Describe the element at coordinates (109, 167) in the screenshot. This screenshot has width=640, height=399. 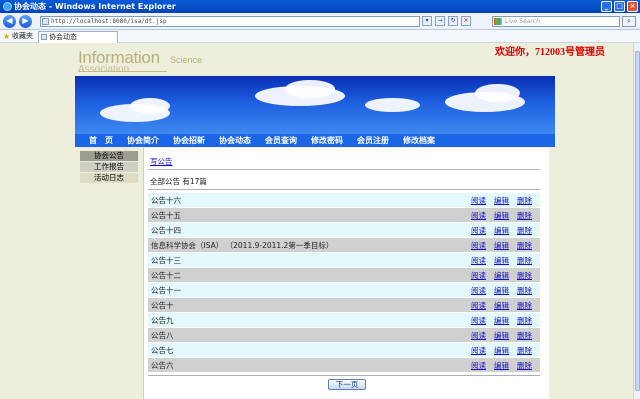
I see `sidebar-item-reports: 工作报告` at that location.